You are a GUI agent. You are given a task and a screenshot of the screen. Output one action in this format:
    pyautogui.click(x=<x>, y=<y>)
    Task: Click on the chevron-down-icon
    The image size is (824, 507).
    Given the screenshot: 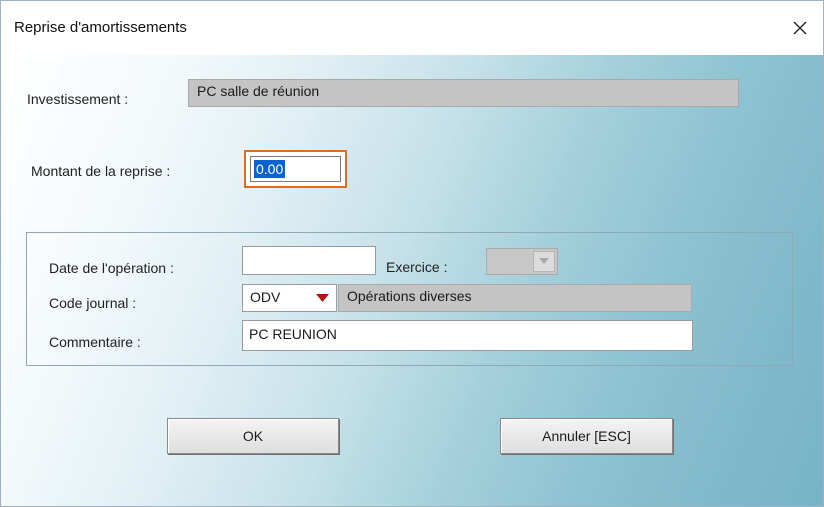 What is the action you would take?
    pyautogui.click(x=544, y=261)
    